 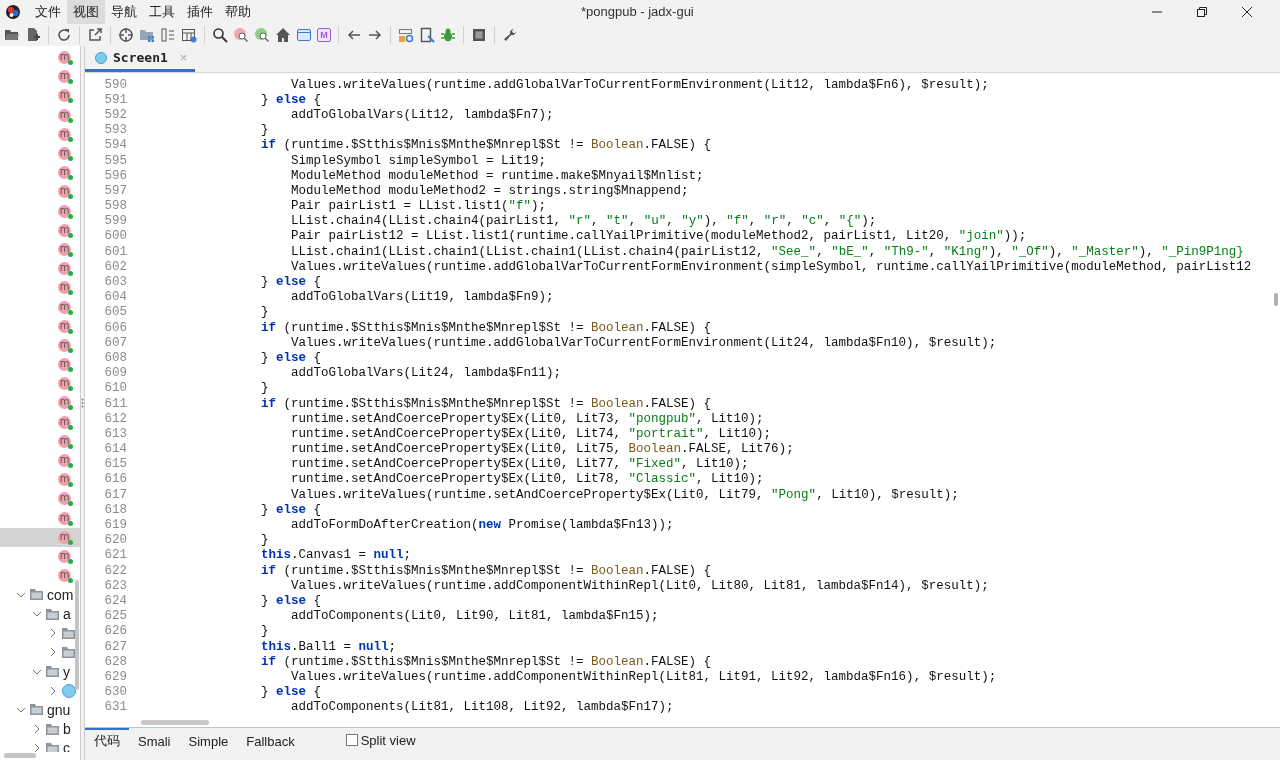 I want to click on class-icon, so click(x=69, y=690).